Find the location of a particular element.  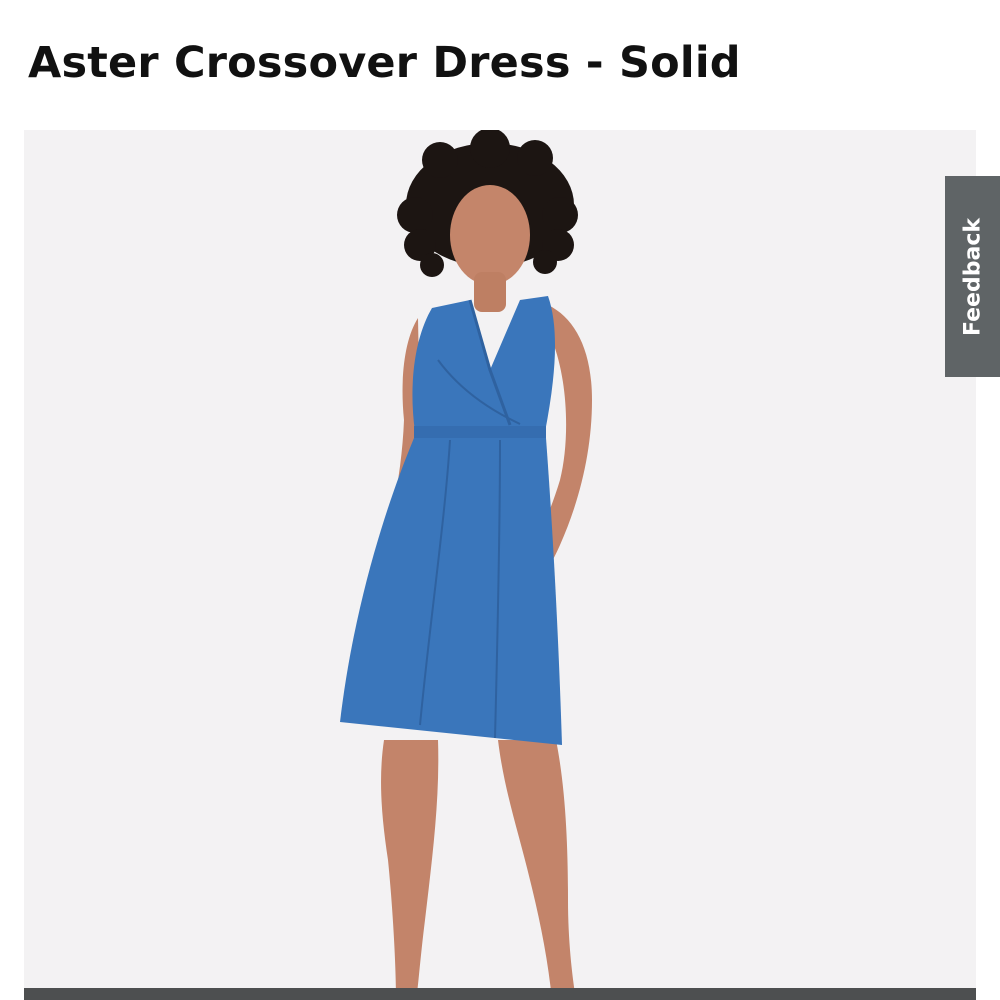

product-title: Aster Crossover Dress - Solid is located at coordinates (384, 63).